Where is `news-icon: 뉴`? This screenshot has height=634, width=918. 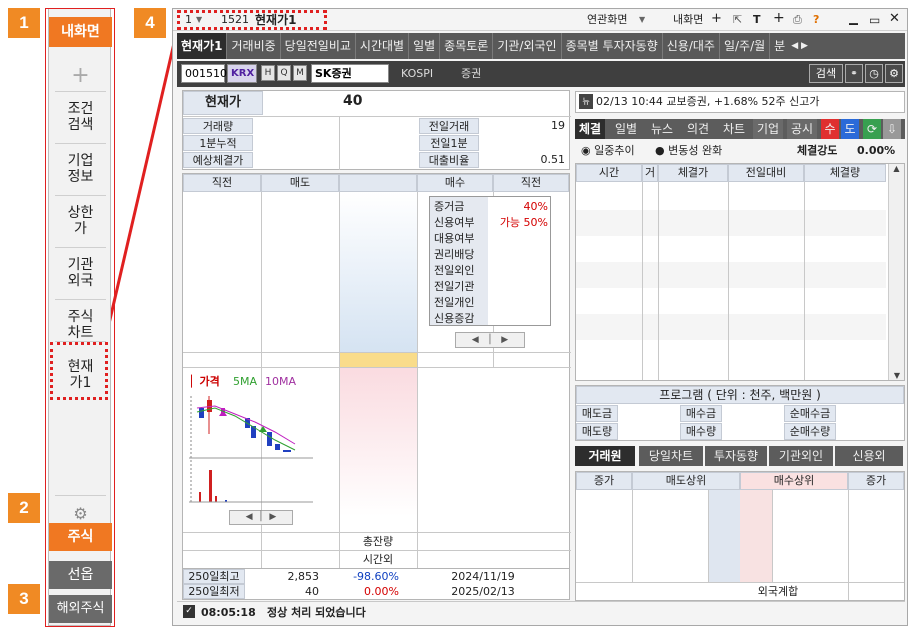 news-icon: 뉴 is located at coordinates (586, 101).